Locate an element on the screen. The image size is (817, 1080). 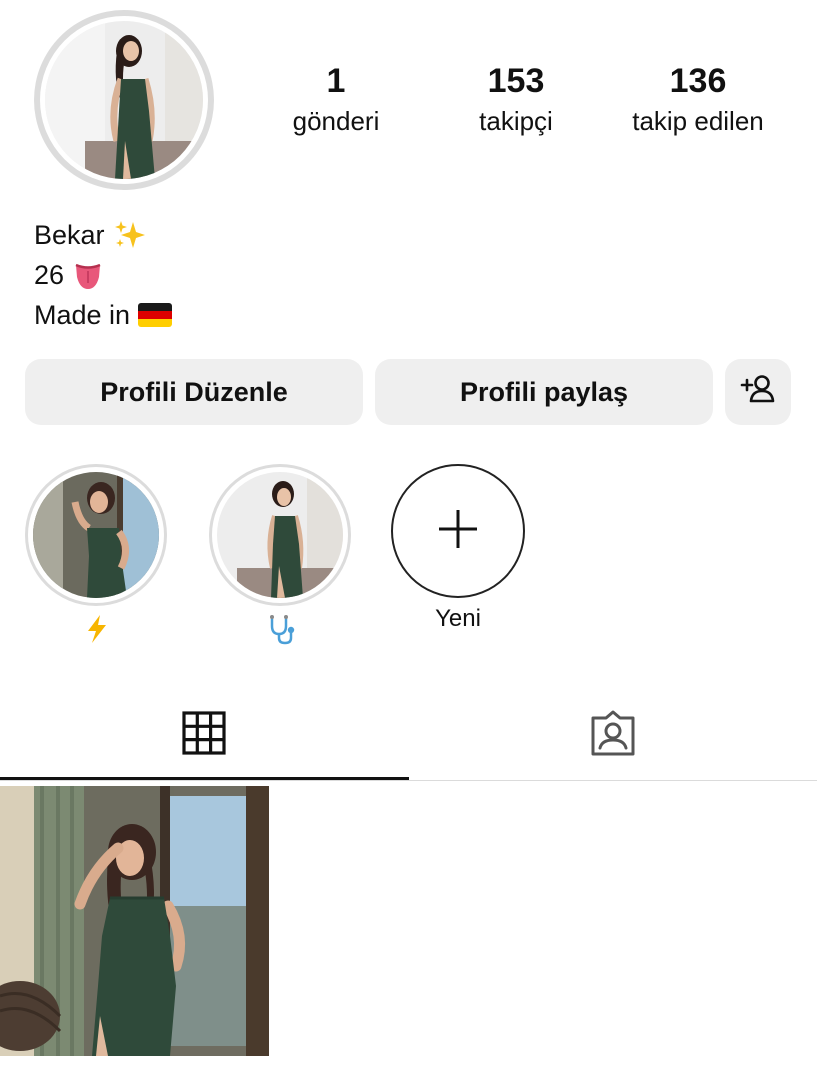
highlight-1-label is located at coordinates (97, 631).